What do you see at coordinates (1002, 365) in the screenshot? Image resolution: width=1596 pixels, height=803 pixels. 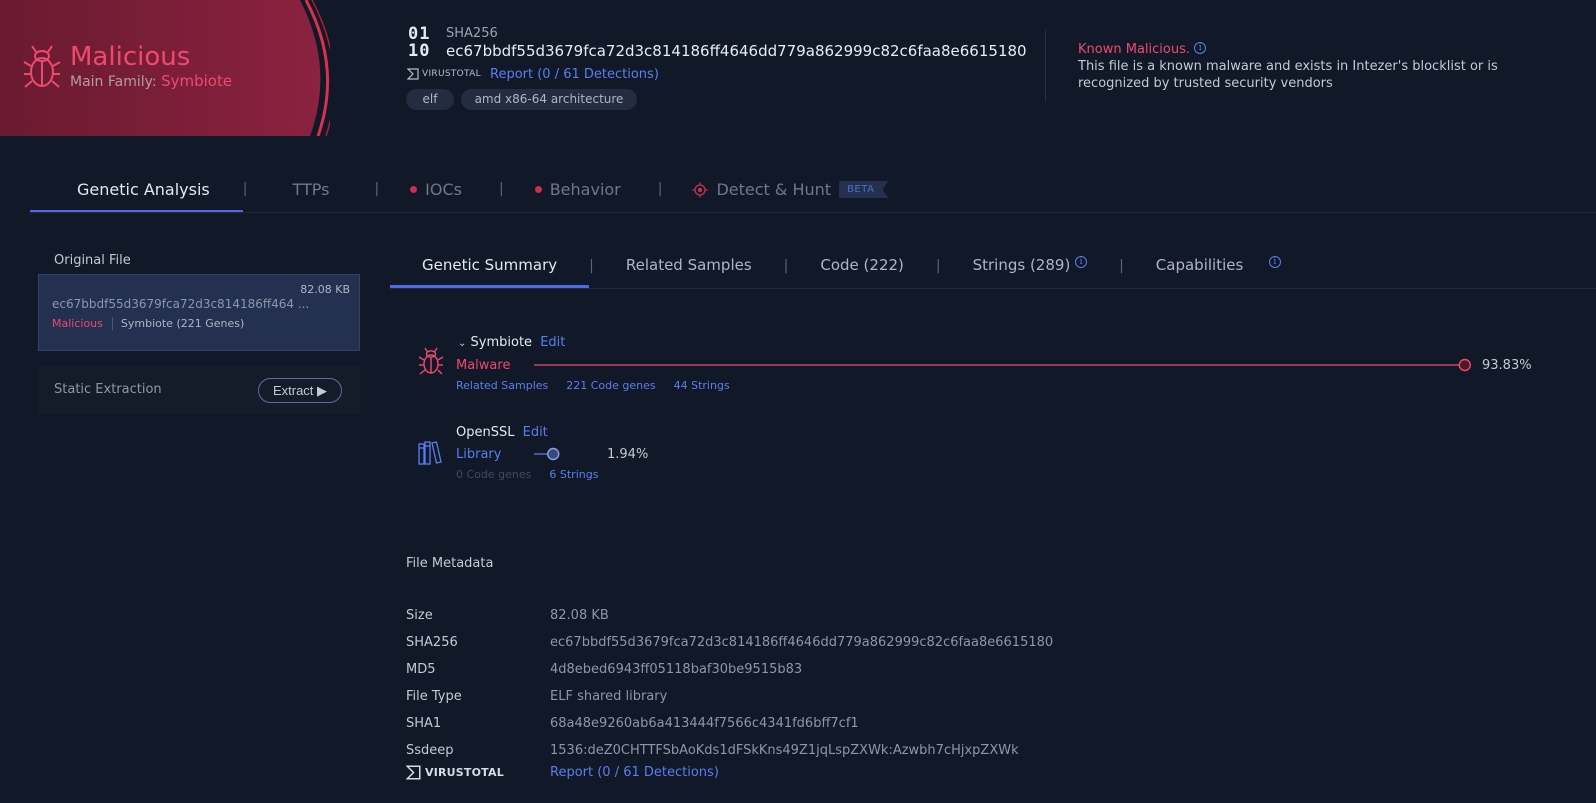 I see `gene-percent-bar-symbiote` at bounding box center [1002, 365].